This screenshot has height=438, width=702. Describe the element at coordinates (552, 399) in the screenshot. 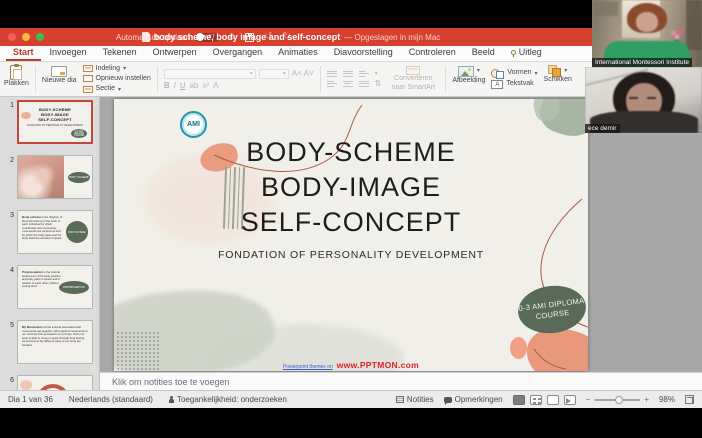

I see `reading-view-button` at that location.